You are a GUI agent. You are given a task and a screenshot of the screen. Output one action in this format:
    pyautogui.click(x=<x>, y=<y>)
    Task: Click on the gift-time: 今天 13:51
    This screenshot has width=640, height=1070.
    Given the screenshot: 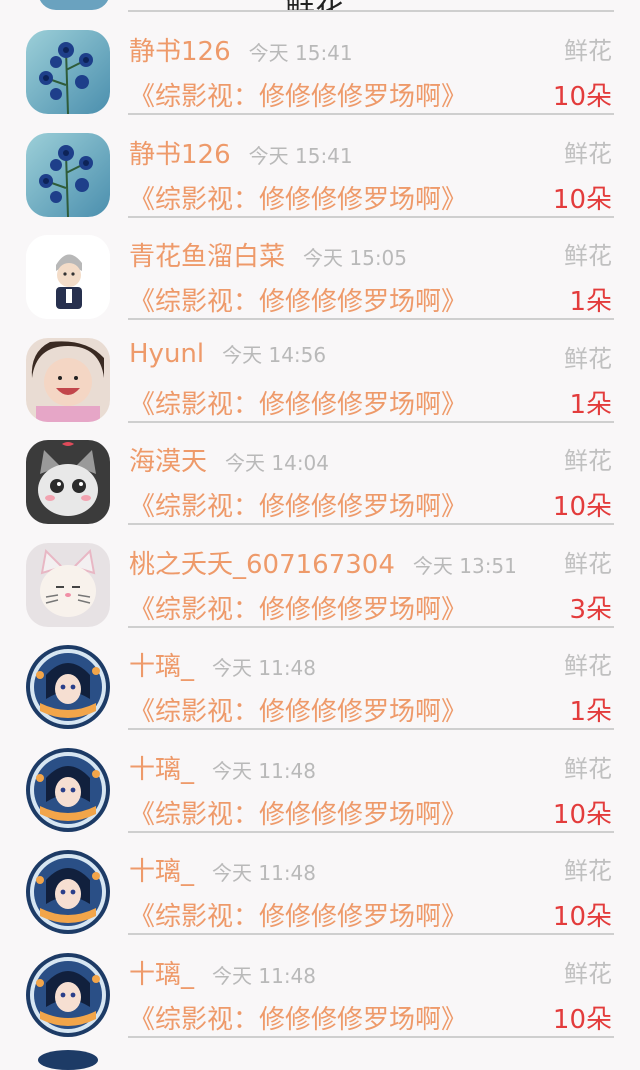 What is the action you would take?
    pyautogui.click(x=464, y=565)
    